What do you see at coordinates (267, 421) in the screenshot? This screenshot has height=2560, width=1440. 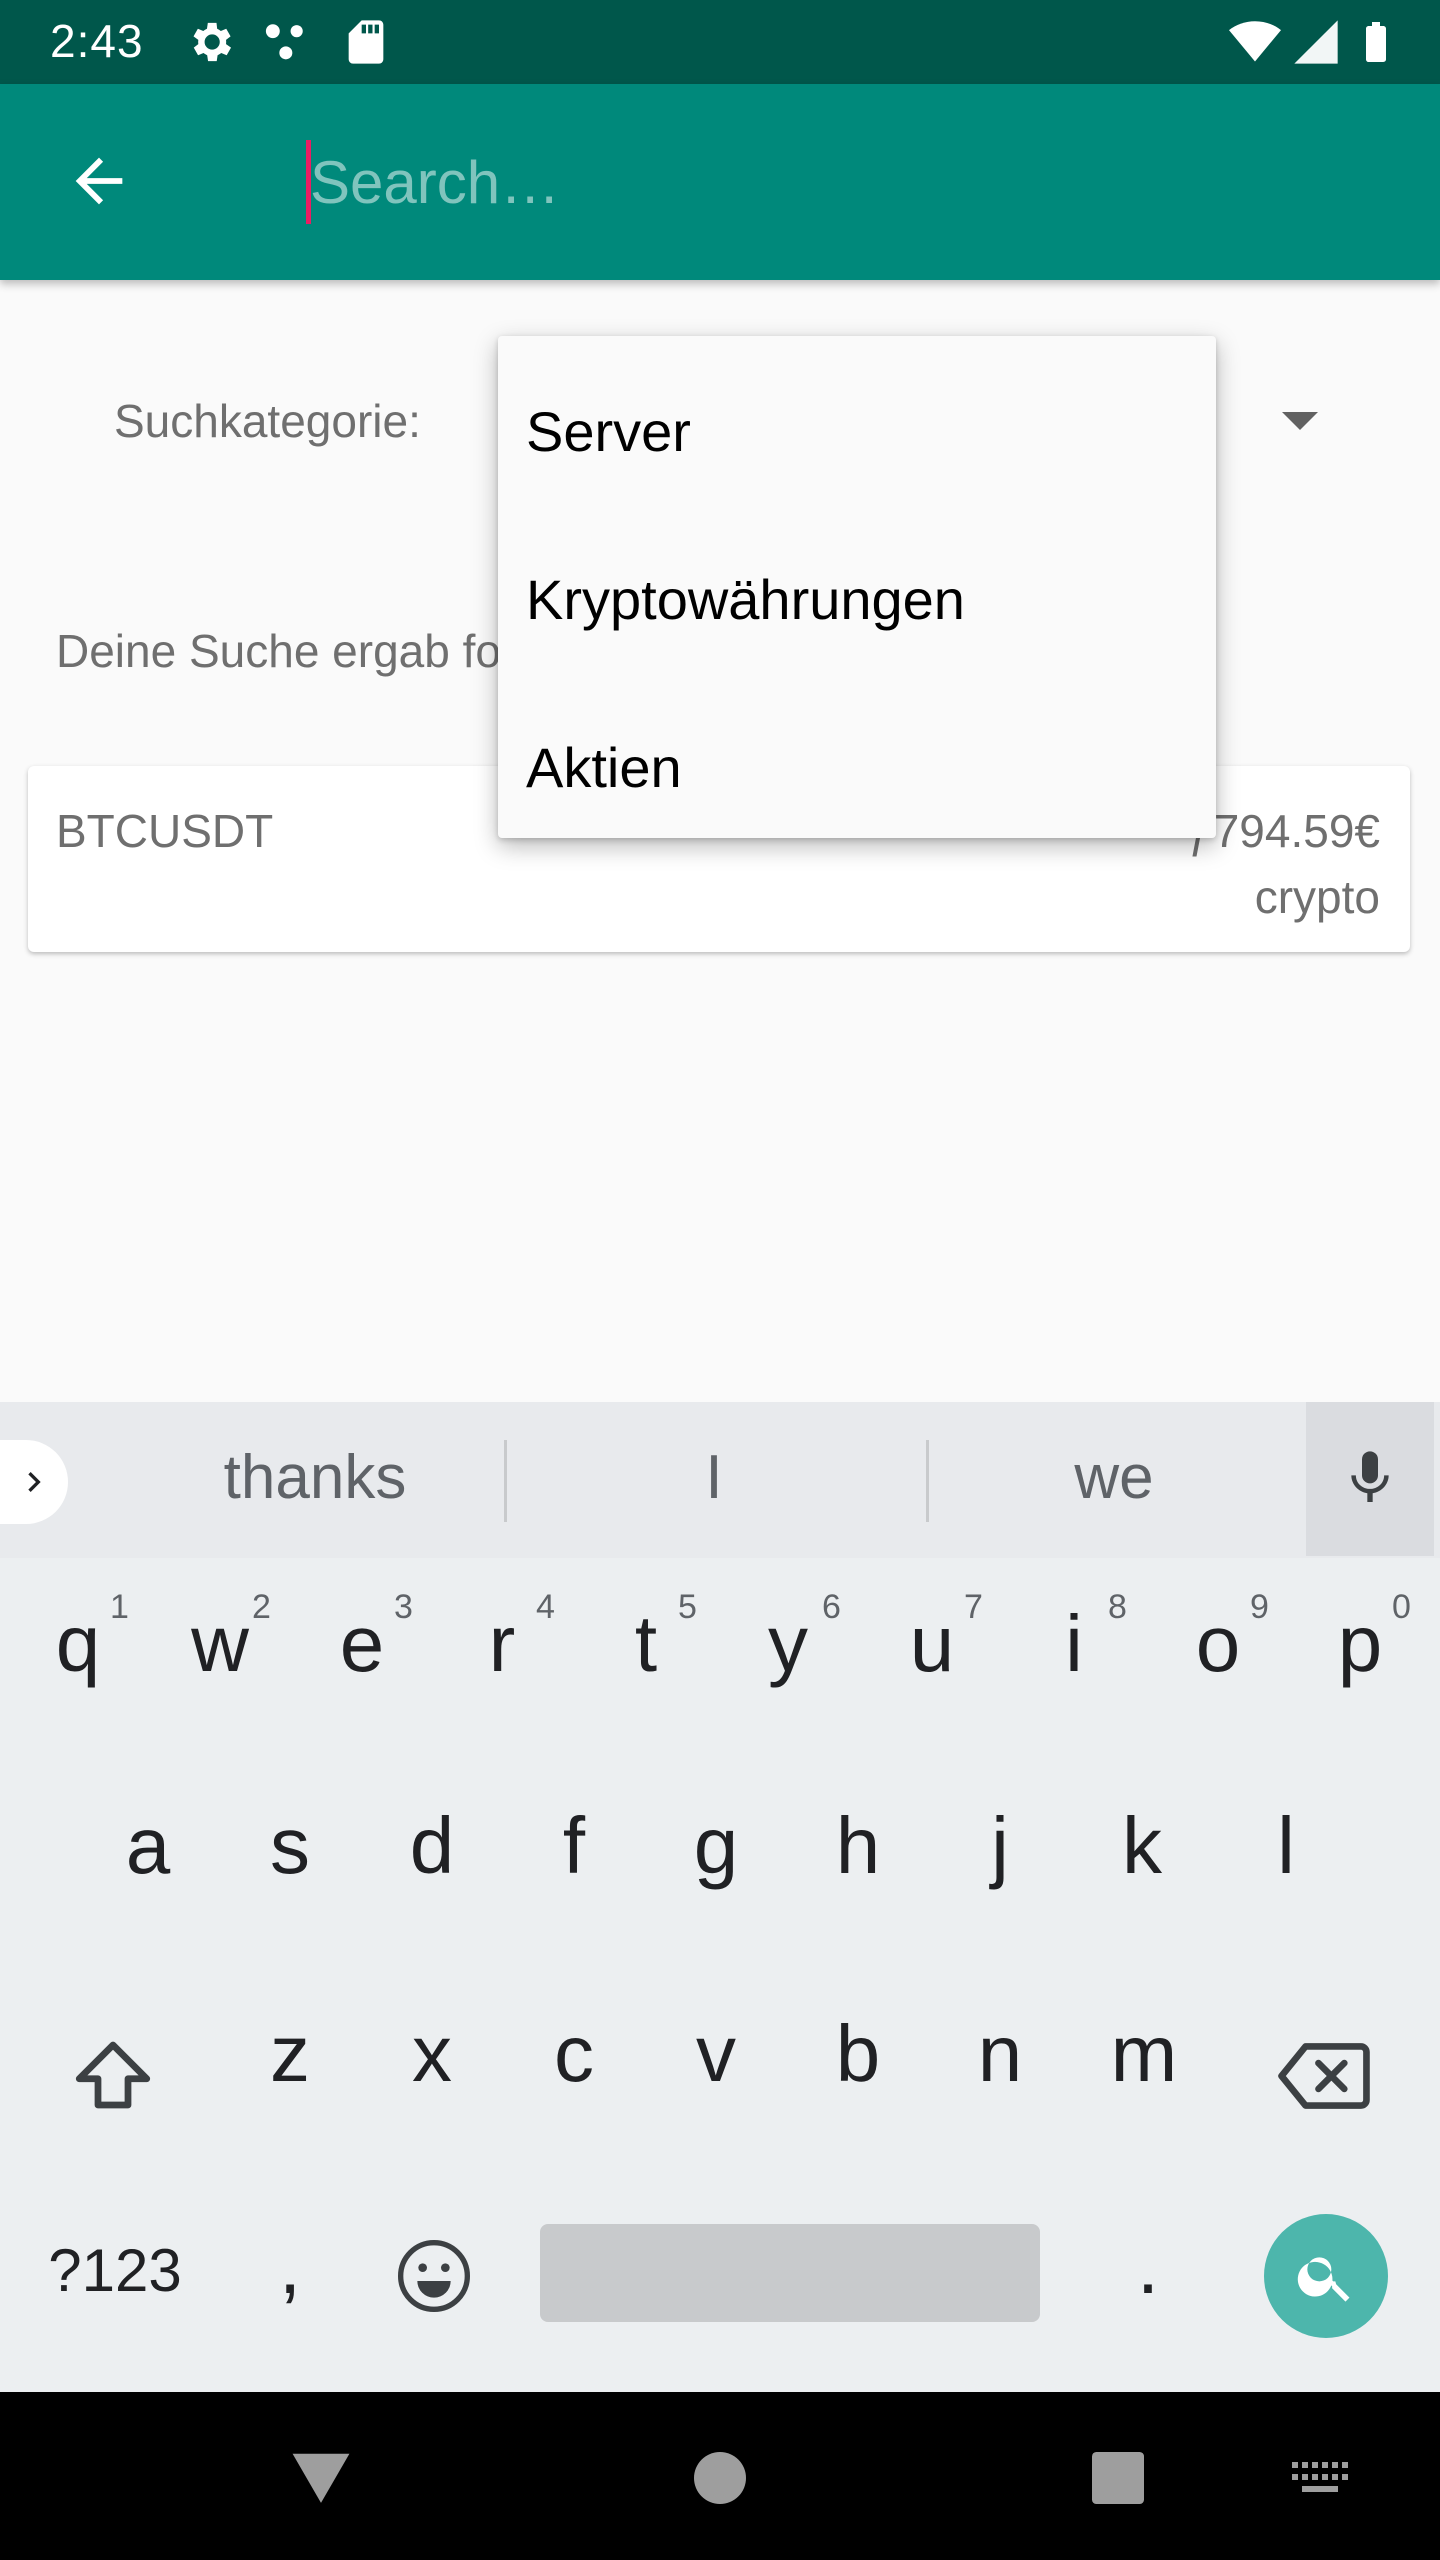 I see `category-label: Suchkategorie:` at bounding box center [267, 421].